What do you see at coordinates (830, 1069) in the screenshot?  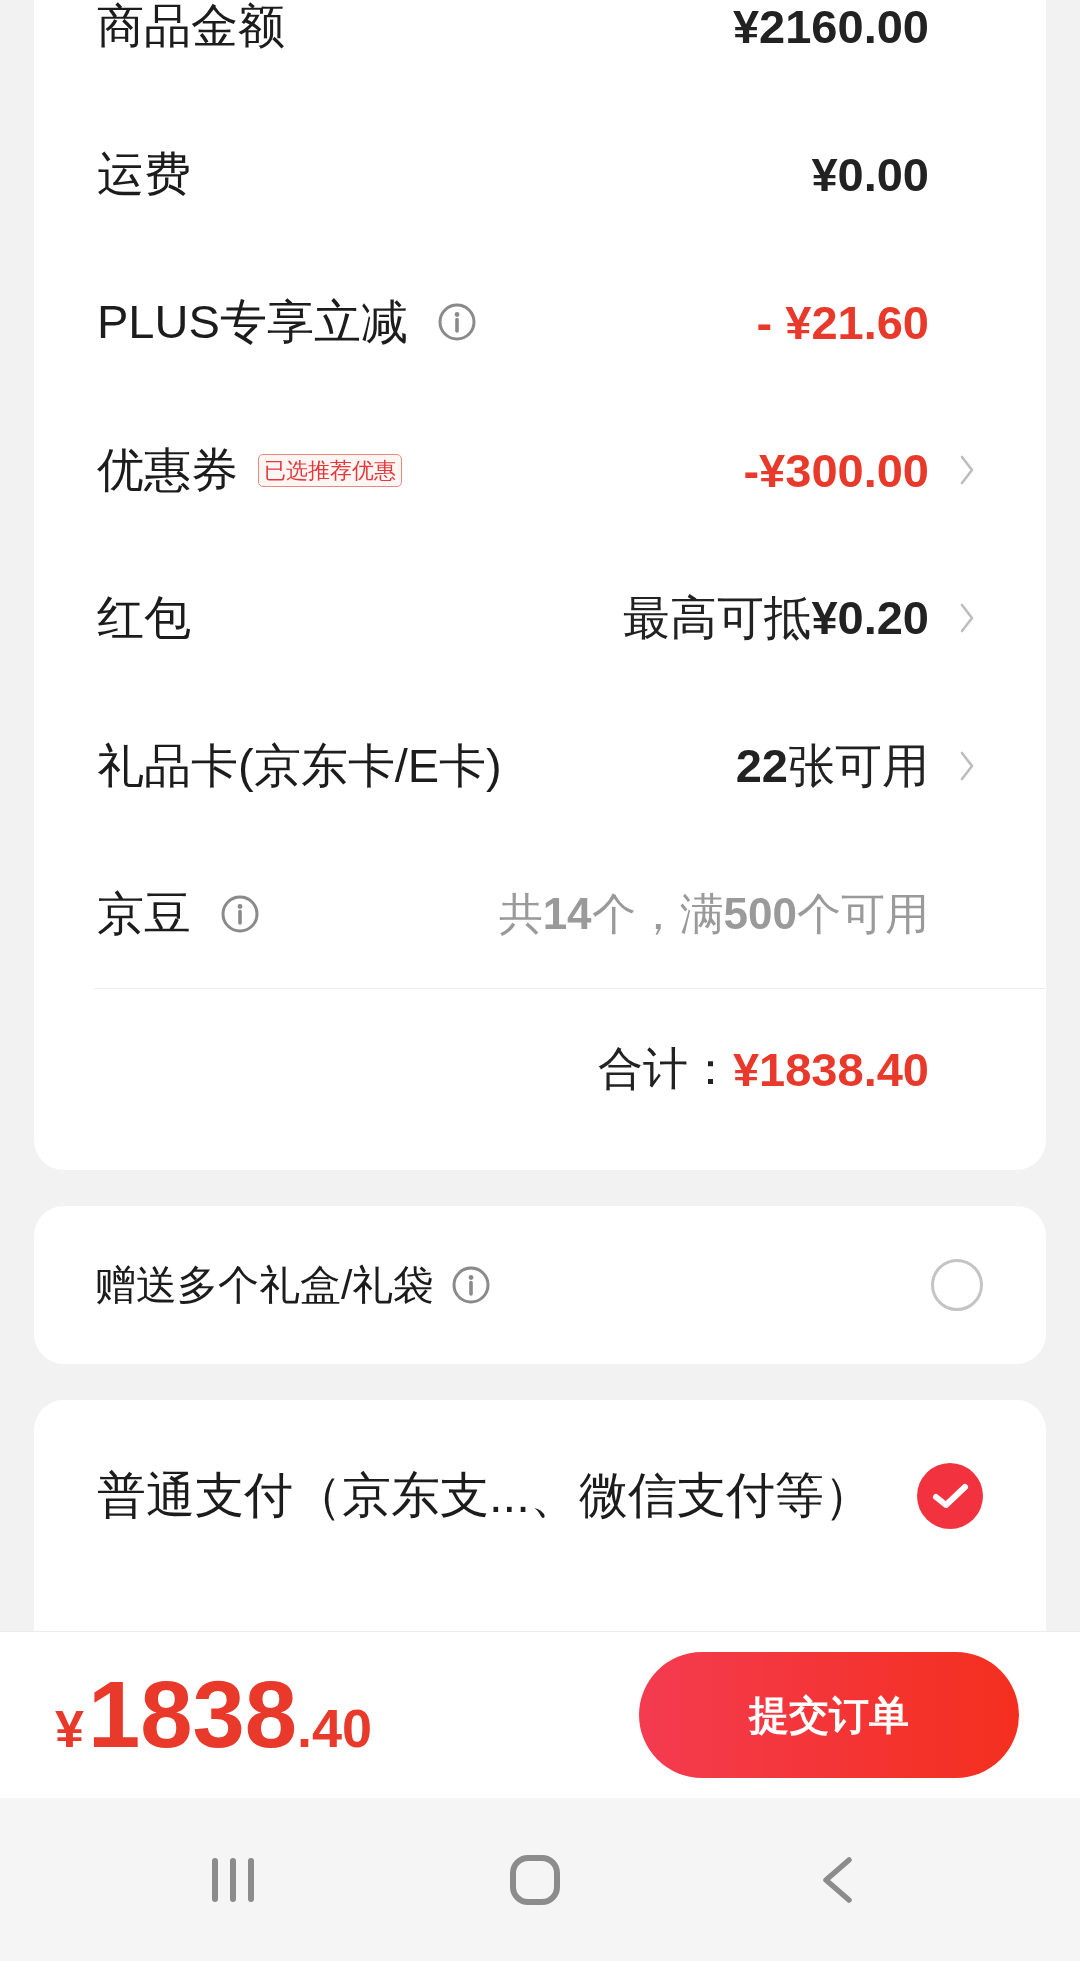 I see `total-amount: ¥1838.40` at bounding box center [830, 1069].